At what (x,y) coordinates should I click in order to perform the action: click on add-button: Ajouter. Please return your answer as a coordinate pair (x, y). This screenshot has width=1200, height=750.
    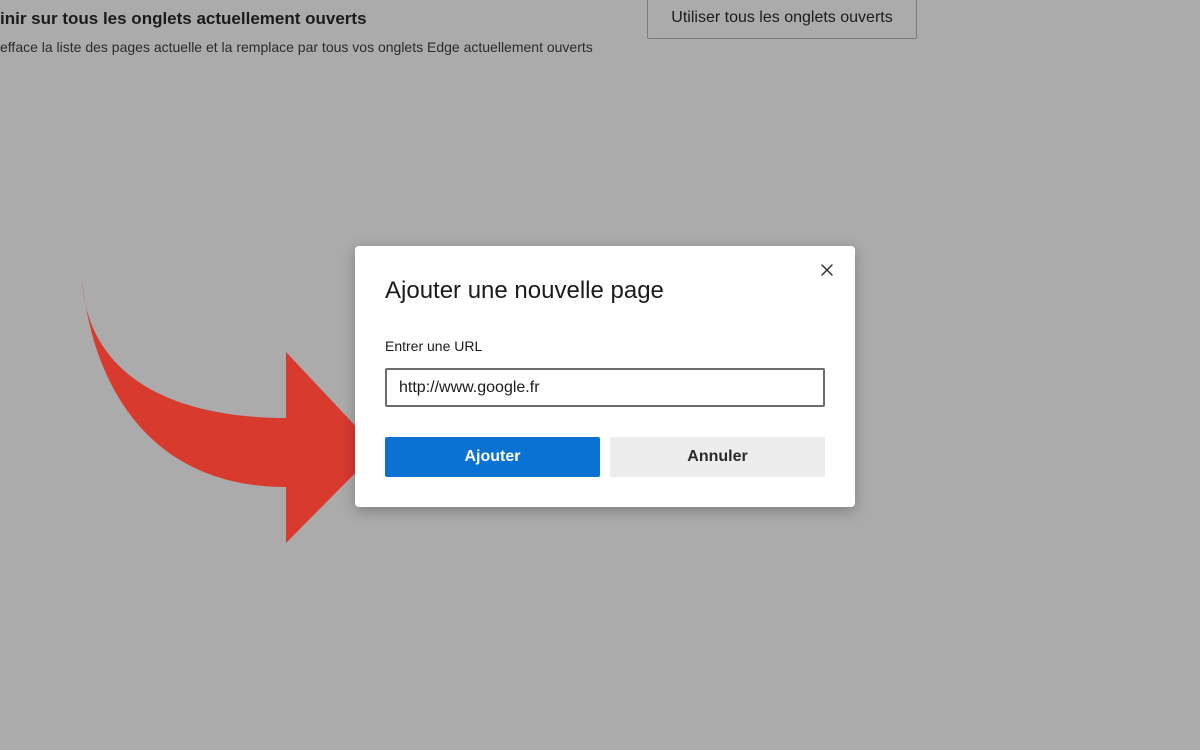
    Looking at the image, I should click on (492, 457).